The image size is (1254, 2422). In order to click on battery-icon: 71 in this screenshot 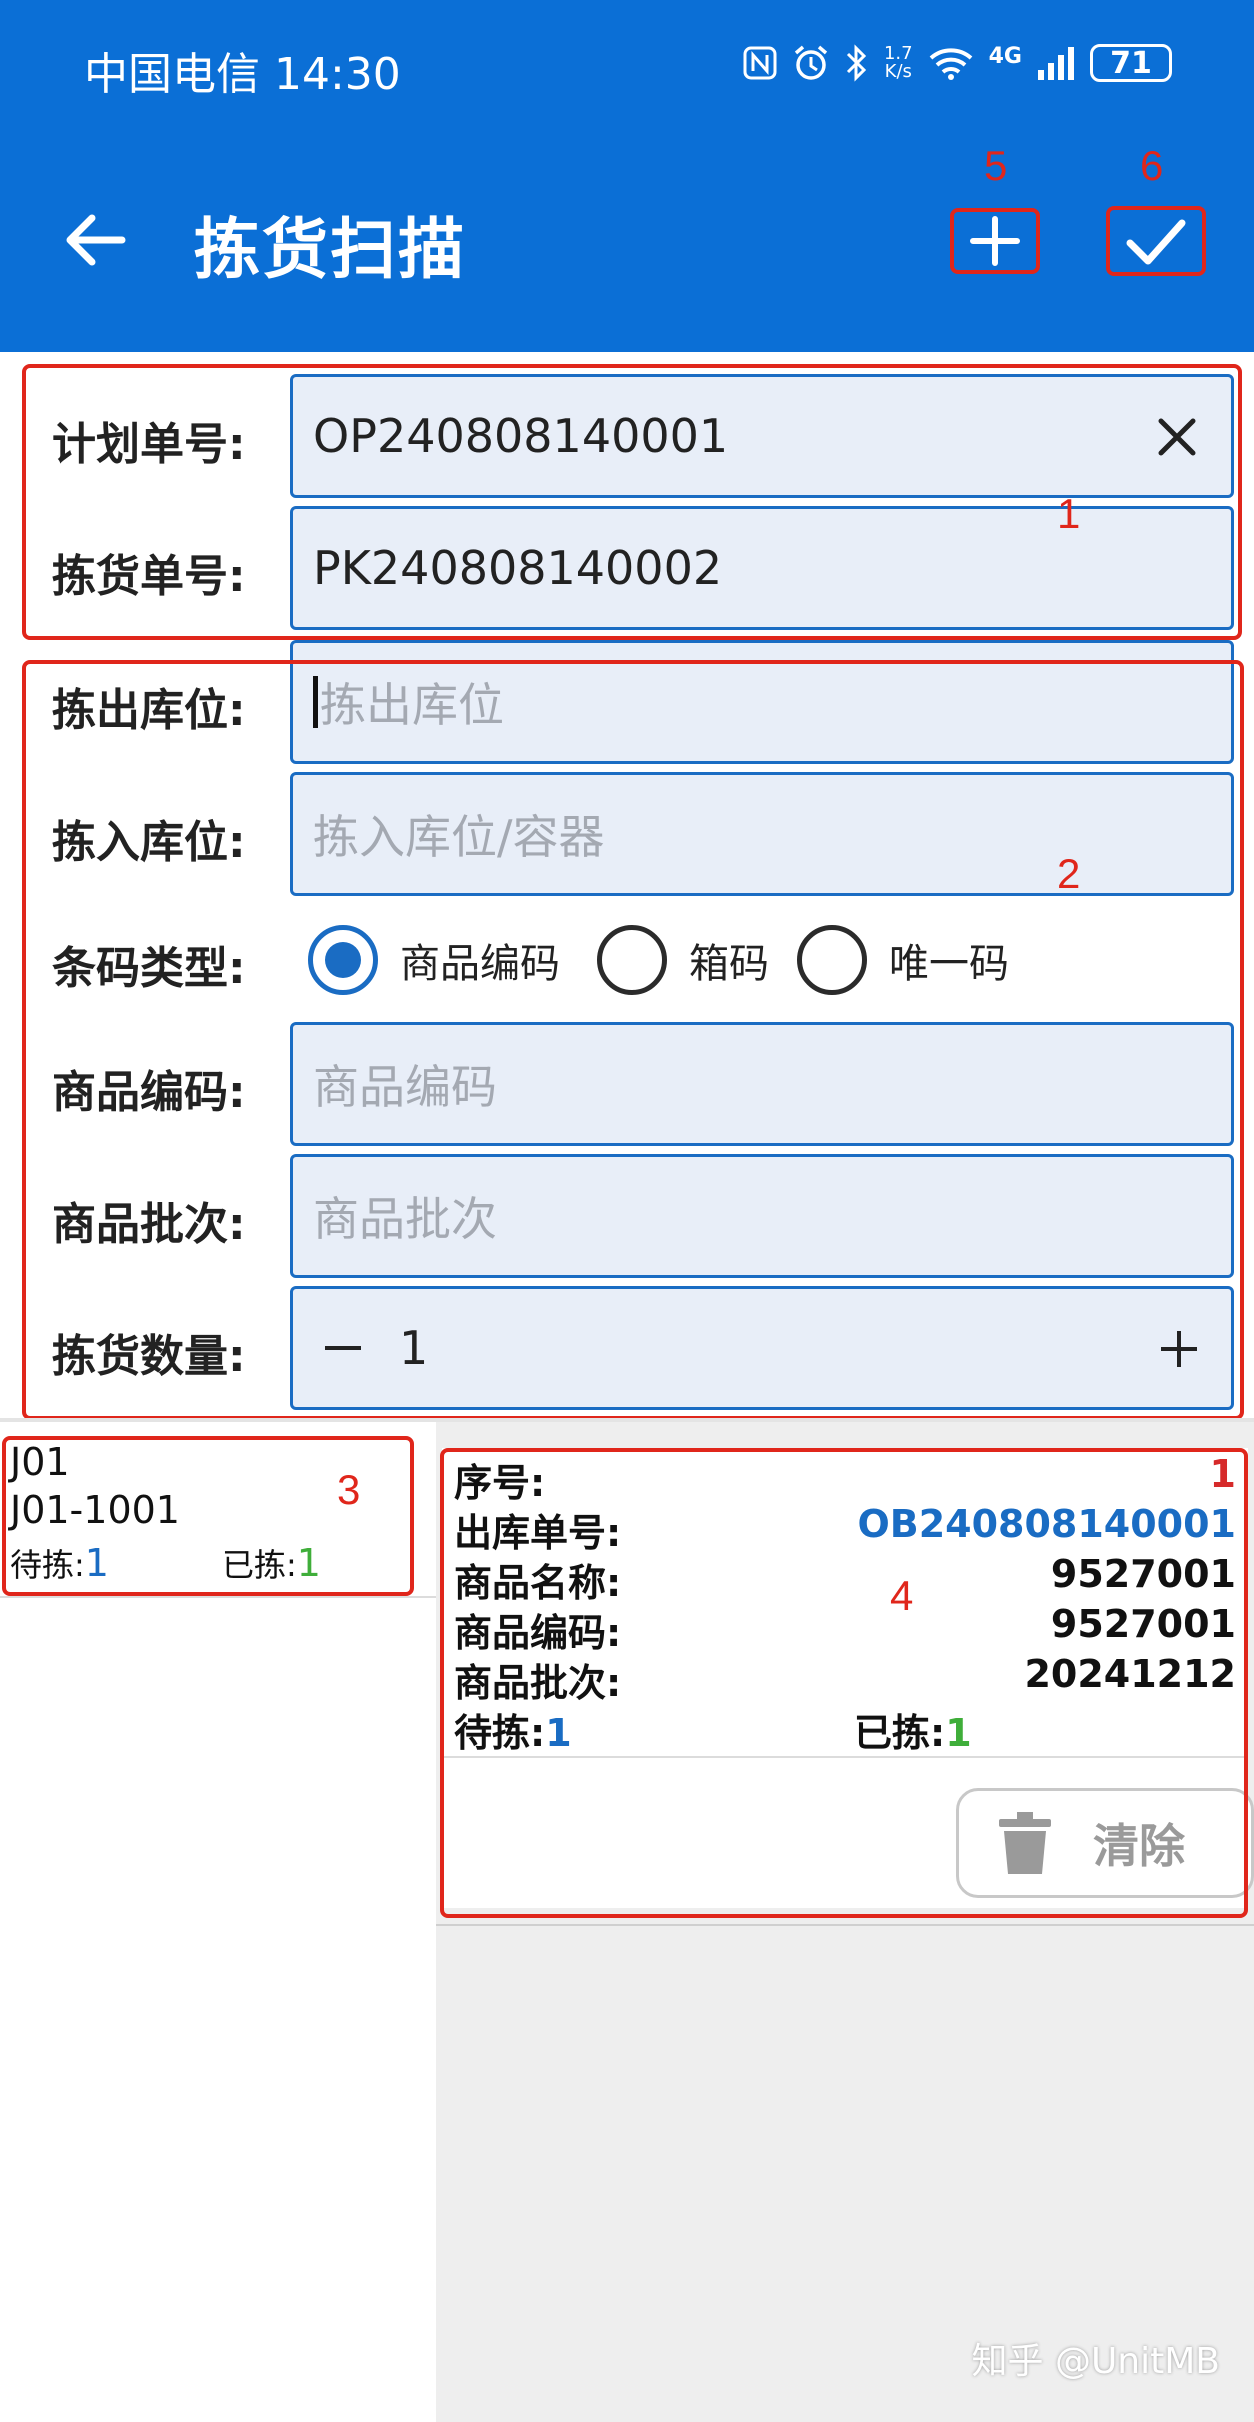, I will do `click(1131, 63)`.